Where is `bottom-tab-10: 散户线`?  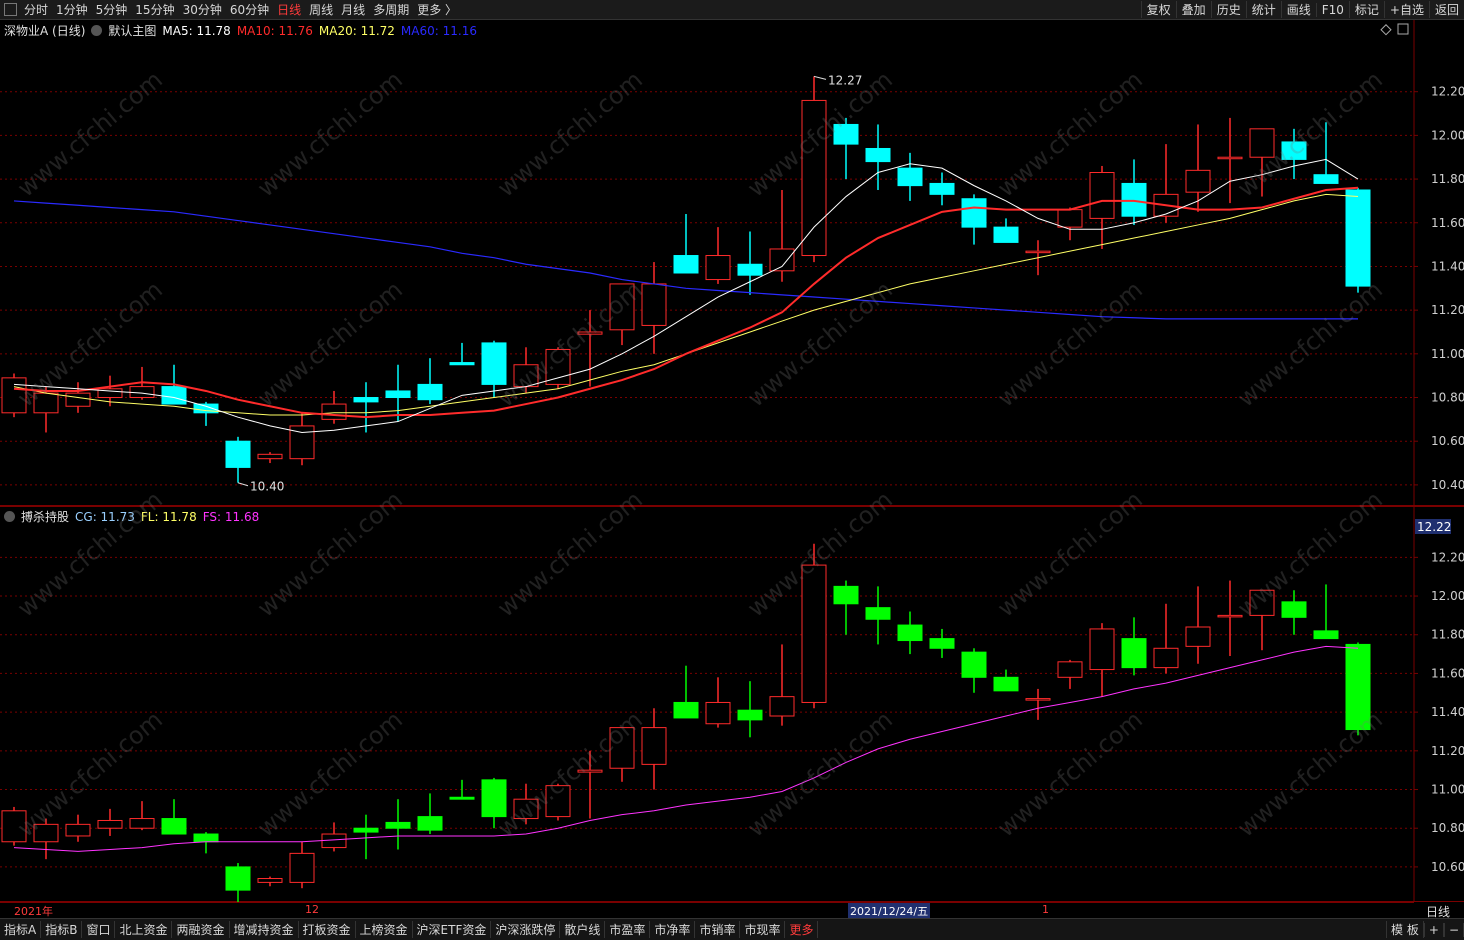 bottom-tab-10: 散户线 is located at coordinates (583, 929).